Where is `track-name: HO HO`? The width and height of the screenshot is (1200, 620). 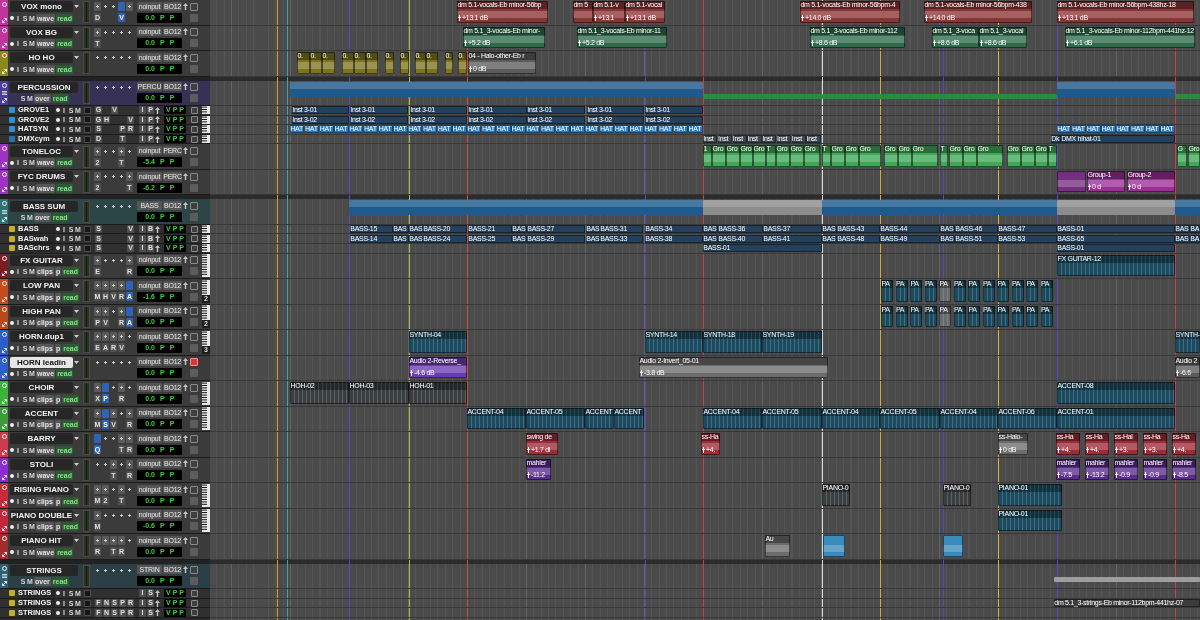
track-name: HO HO is located at coordinates (41, 58).